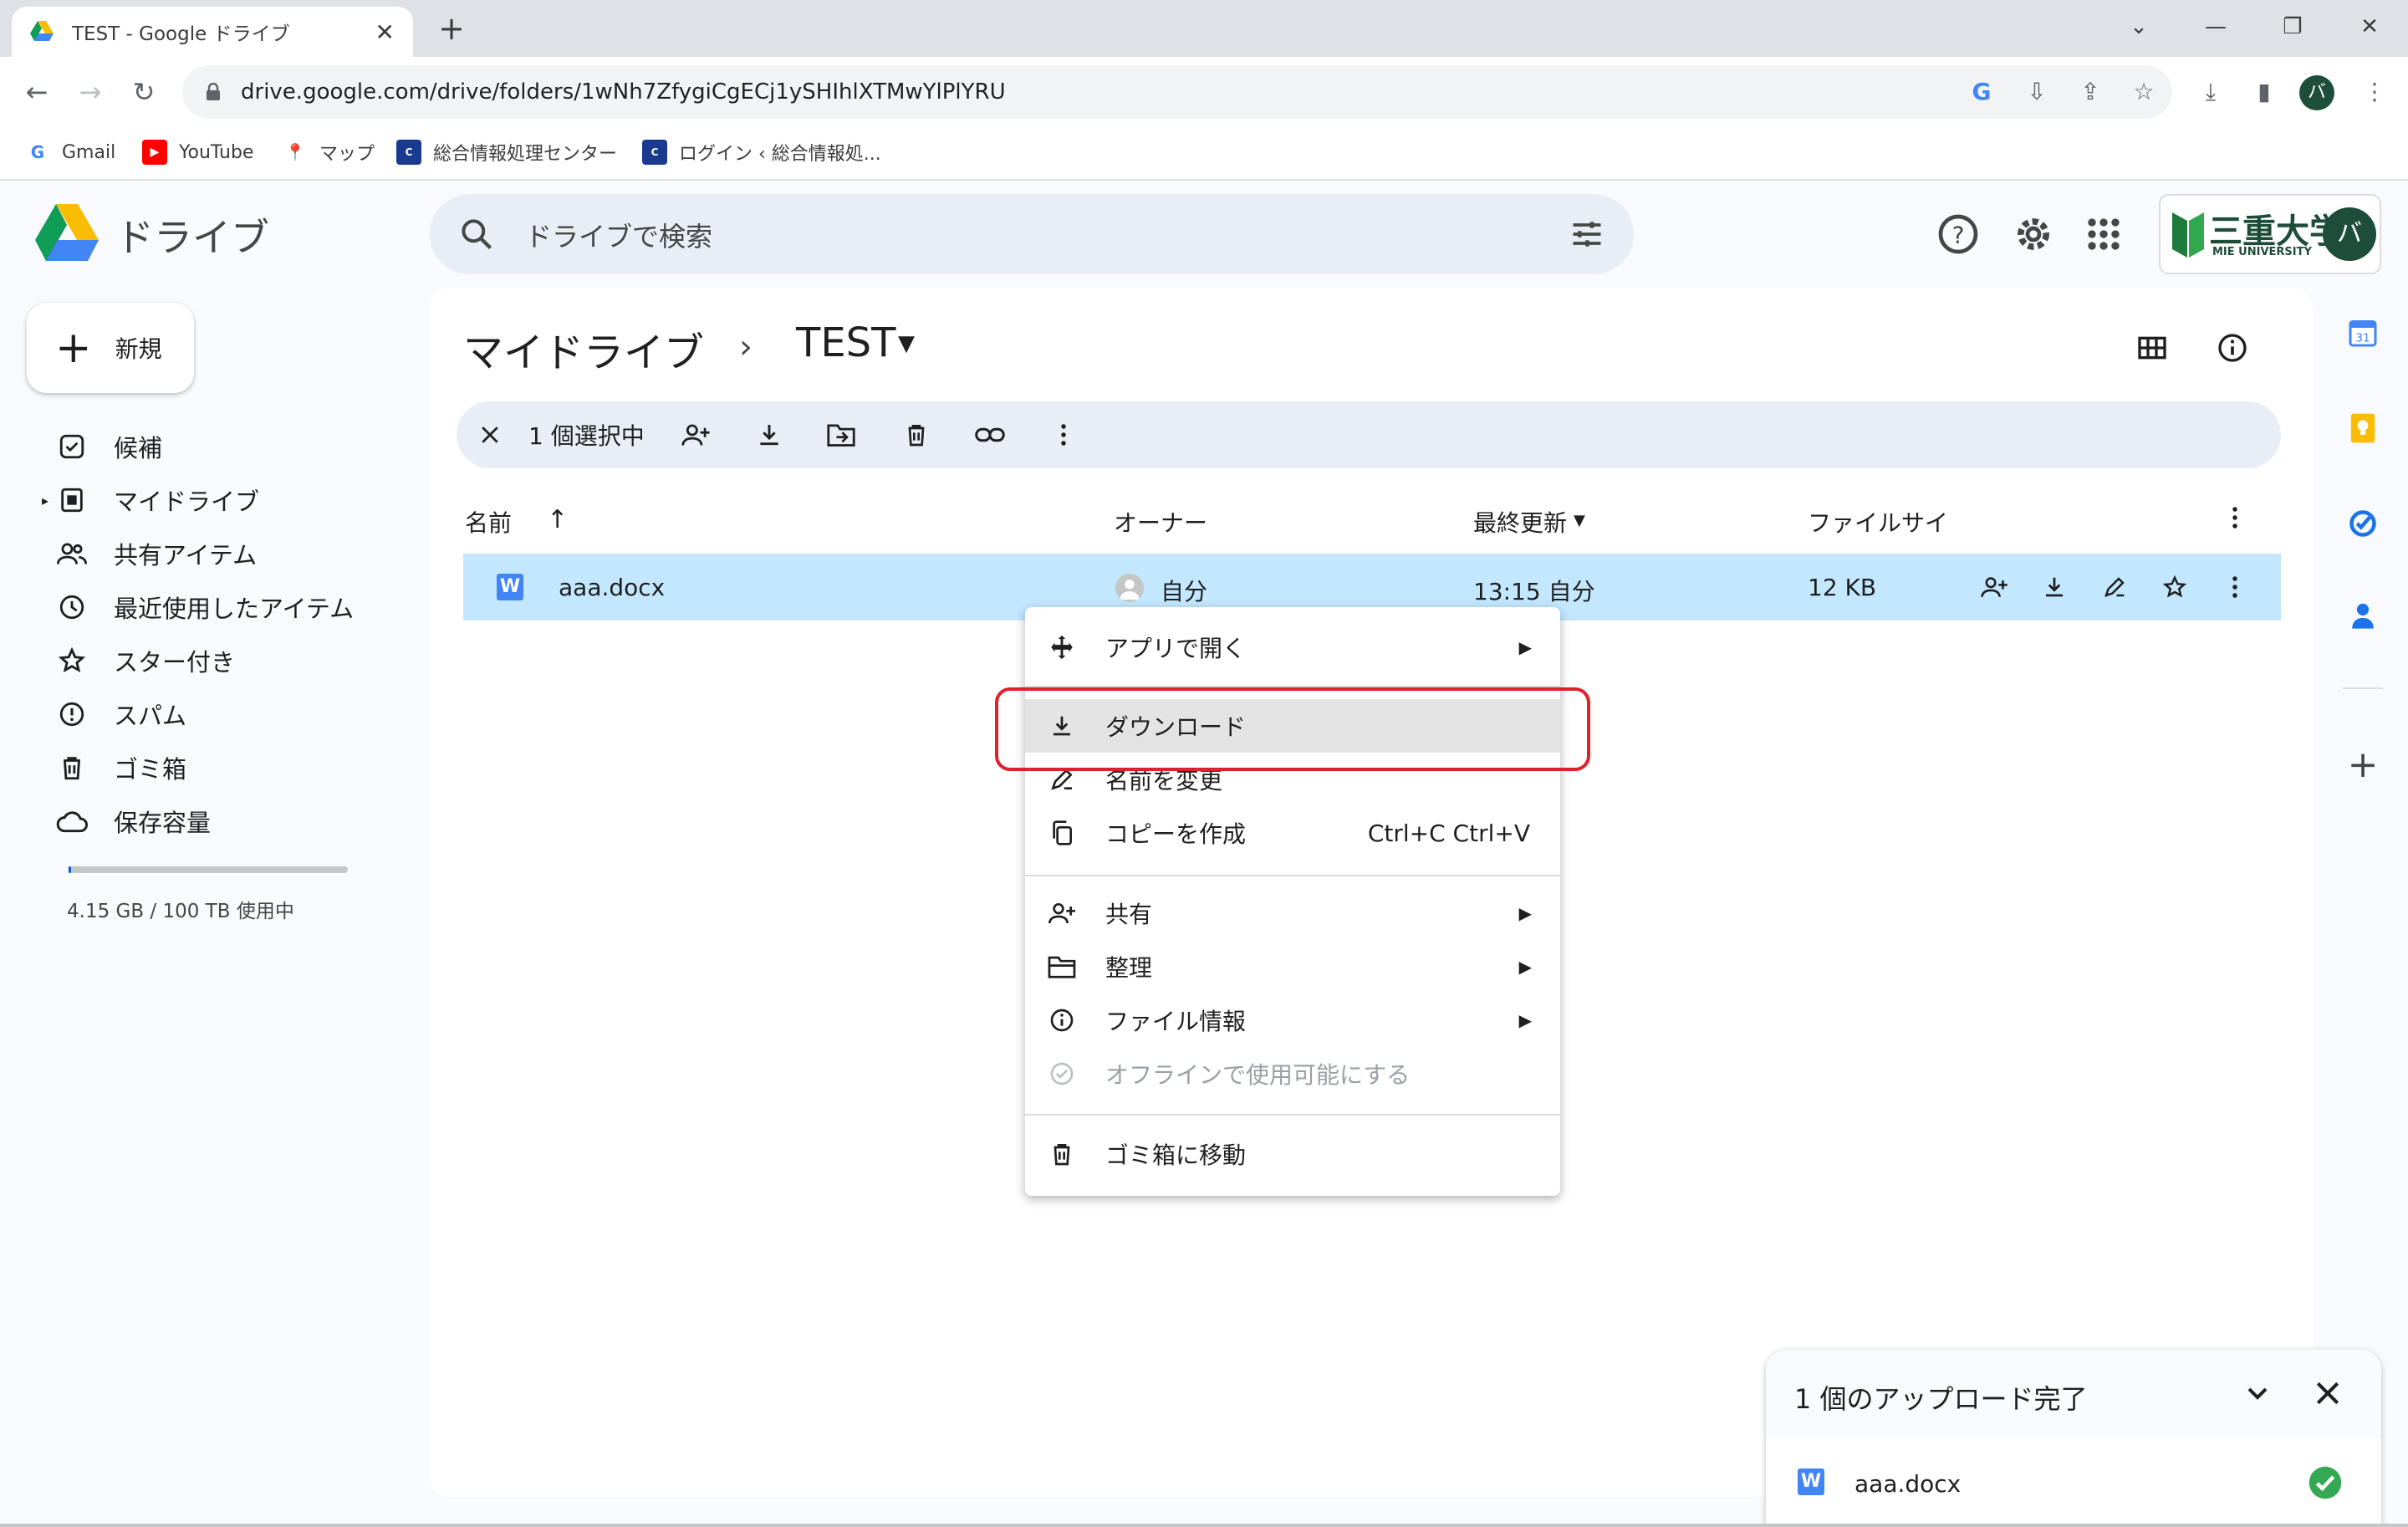  What do you see at coordinates (2369, 27) in the screenshot?
I see `close-window-button: ✕` at bounding box center [2369, 27].